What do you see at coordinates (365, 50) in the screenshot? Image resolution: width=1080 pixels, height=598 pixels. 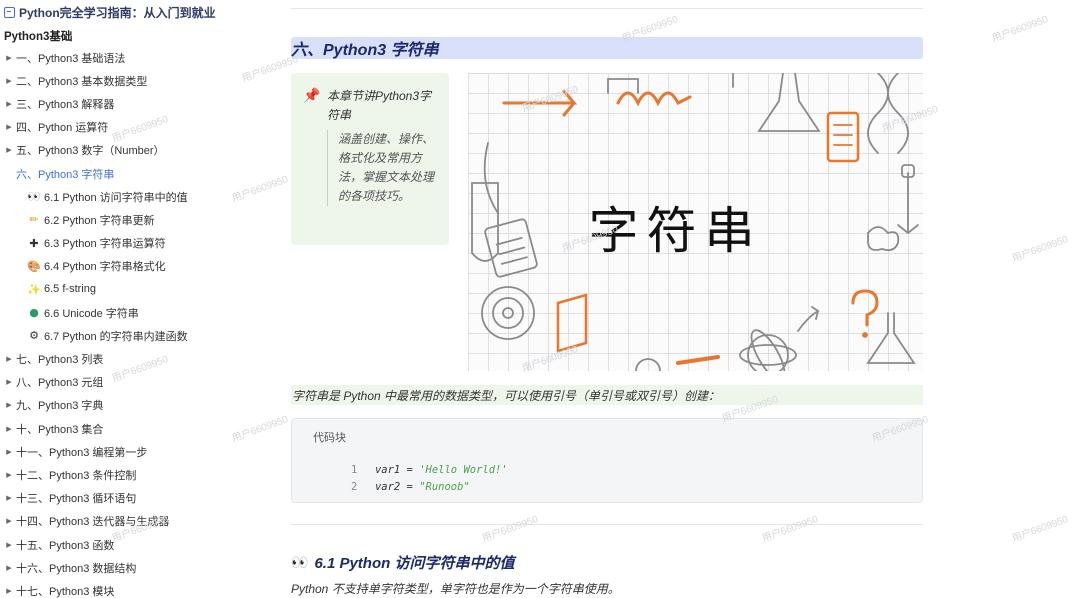 I see `chapter-heading-text: 六、Python3 字符串` at bounding box center [365, 50].